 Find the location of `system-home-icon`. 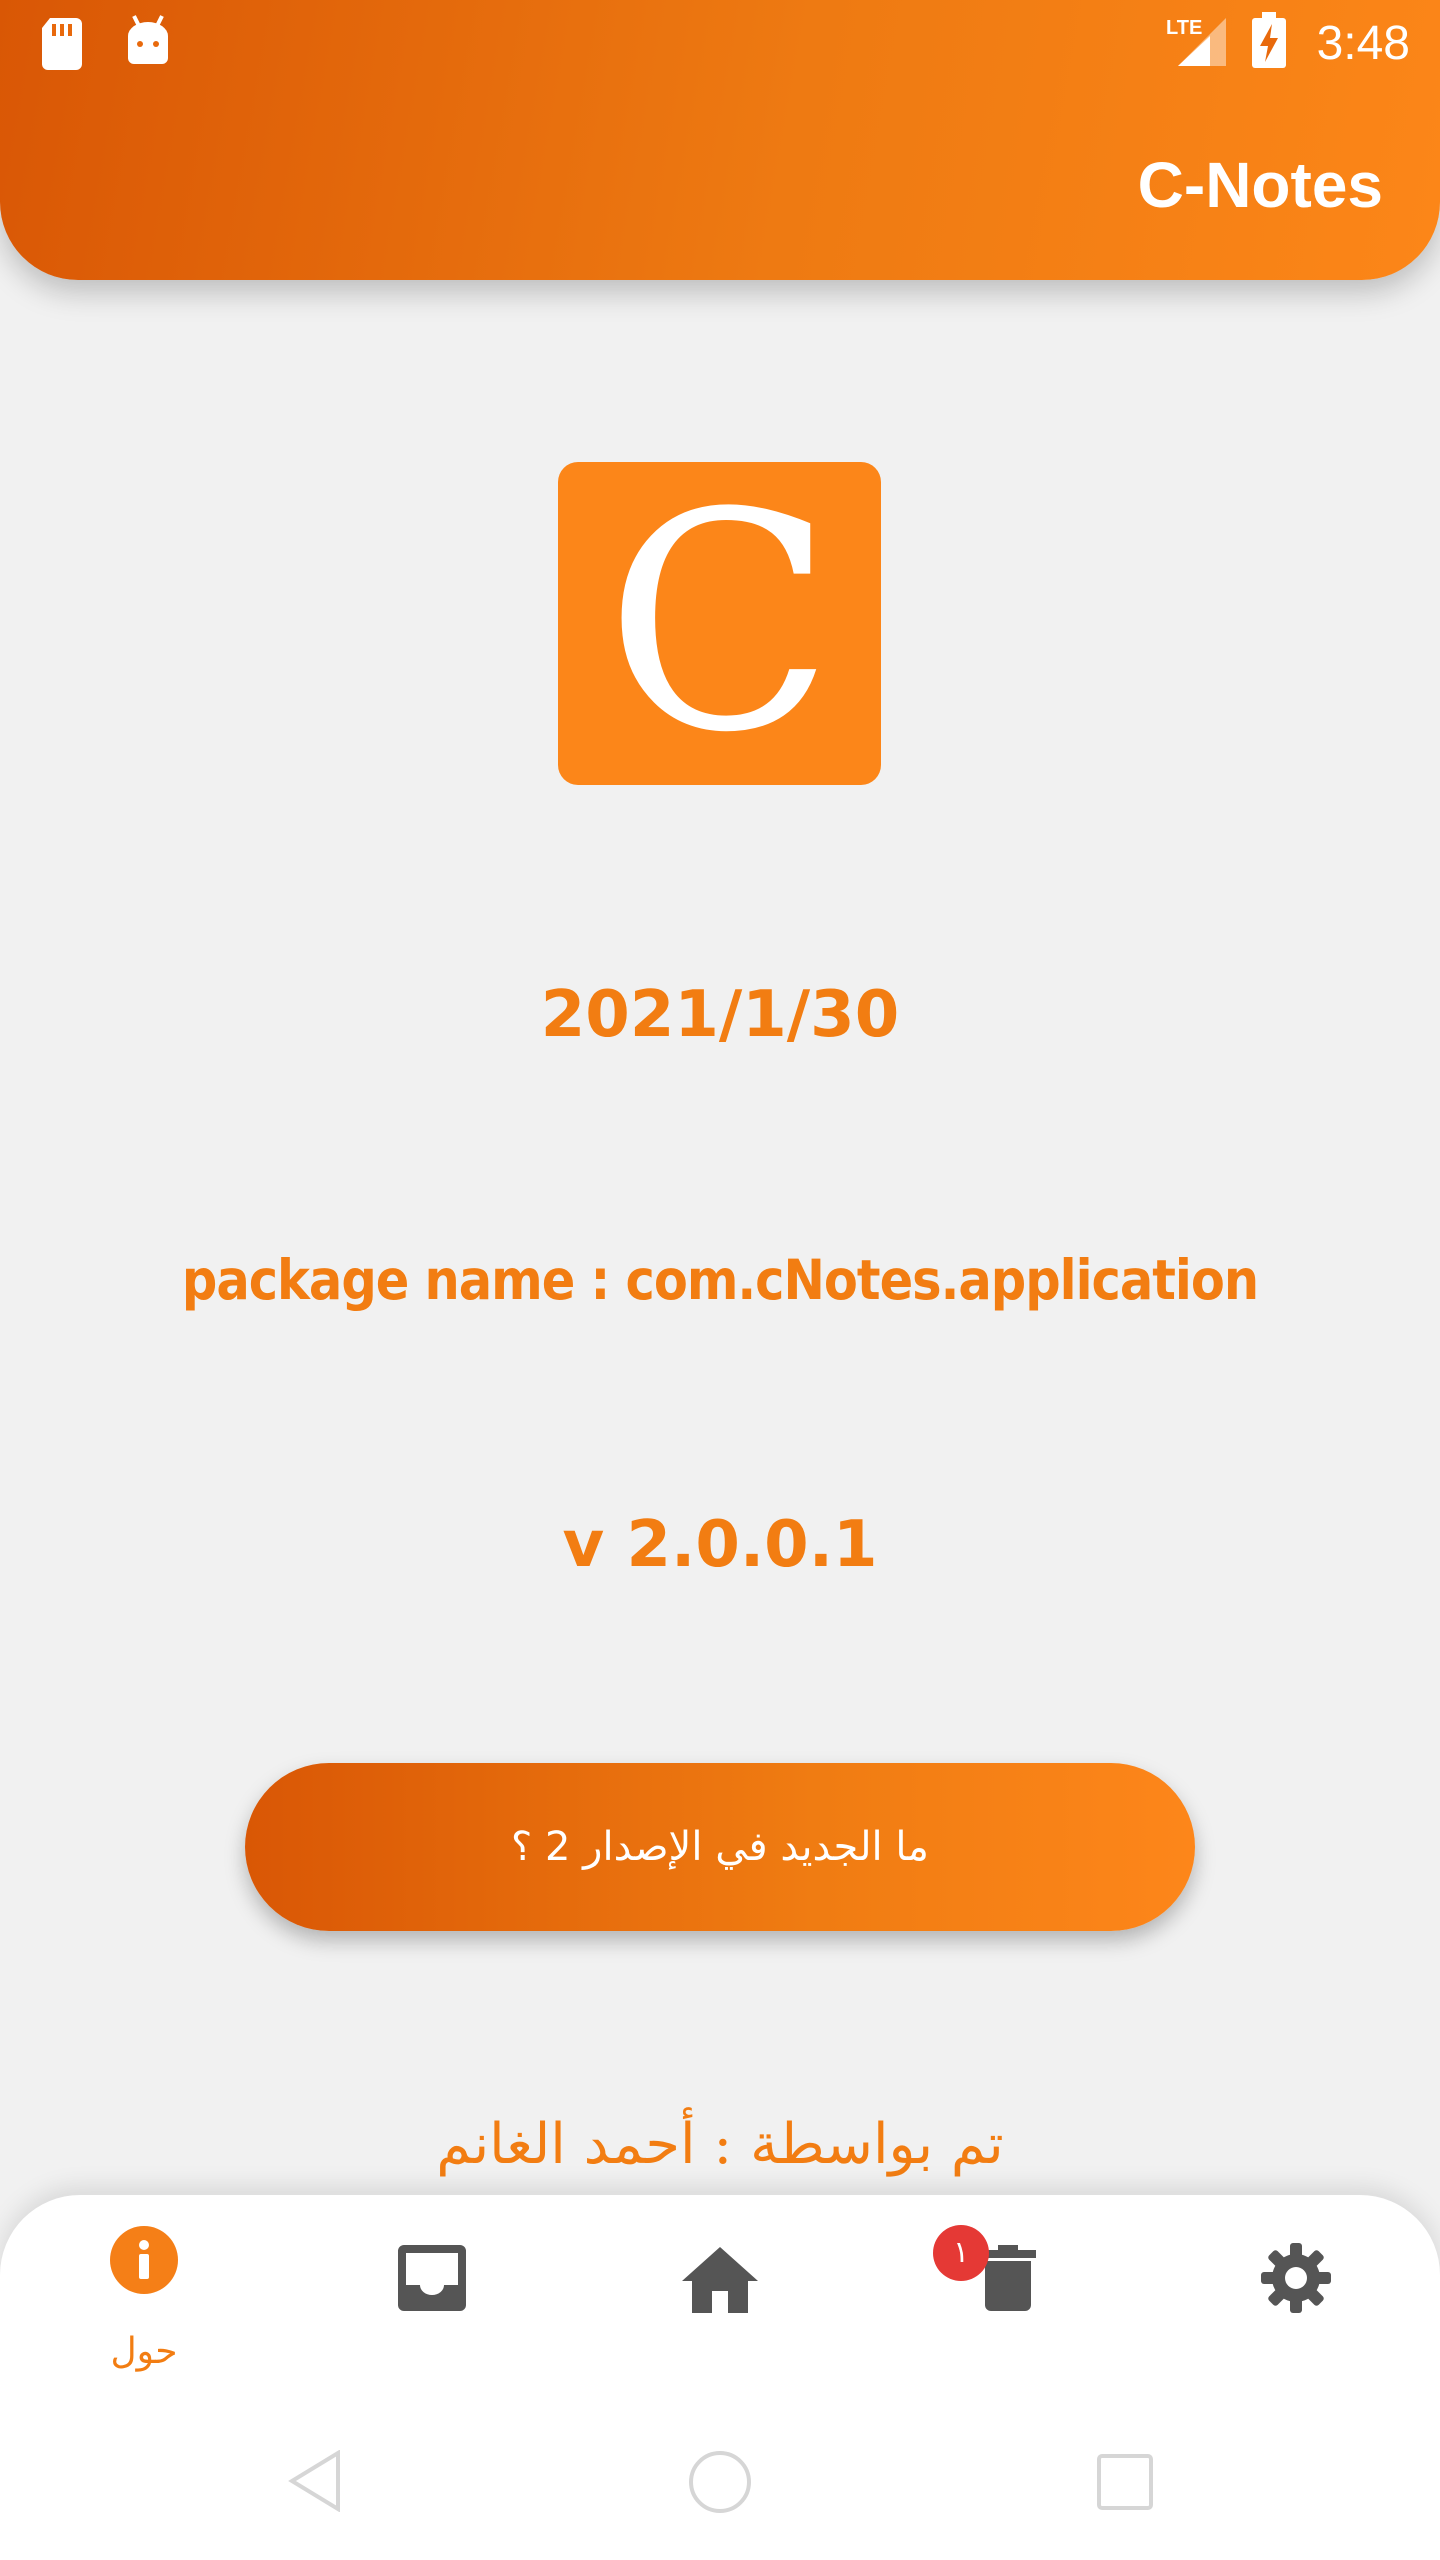

system-home-icon is located at coordinates (720, 2482).